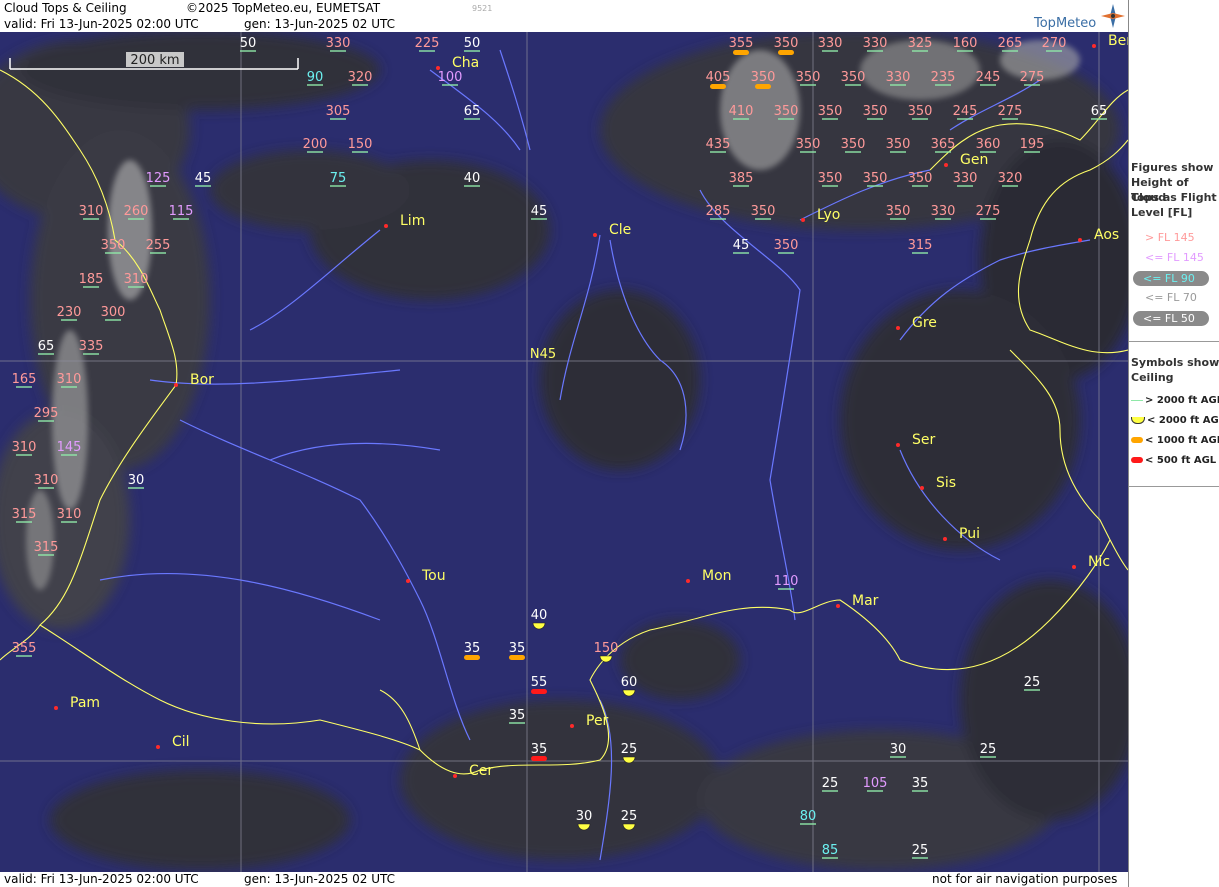 The image size is (1219, 887). I want to click on fl-value: 75, so click(338, 178).